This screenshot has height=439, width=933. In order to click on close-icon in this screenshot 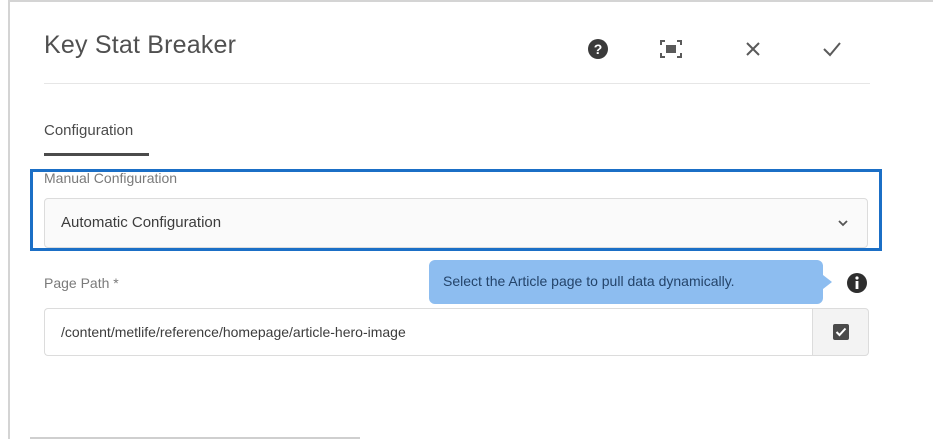, I will do `click(753, 49)`.